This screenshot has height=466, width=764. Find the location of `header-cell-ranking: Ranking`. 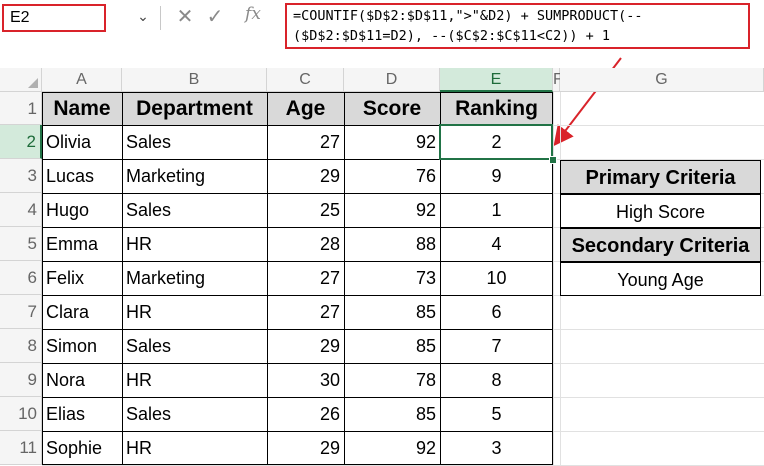

header-cell-ranking: Ranking is located at coordinates (496, 108).